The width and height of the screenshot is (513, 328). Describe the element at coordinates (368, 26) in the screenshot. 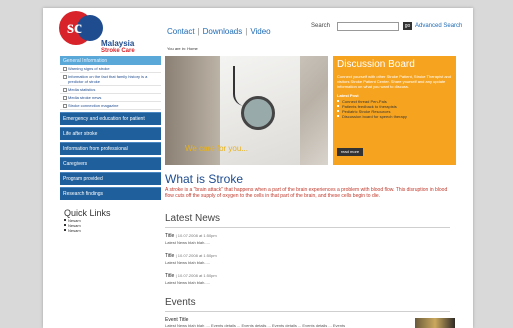

I see `search-input` at that location.